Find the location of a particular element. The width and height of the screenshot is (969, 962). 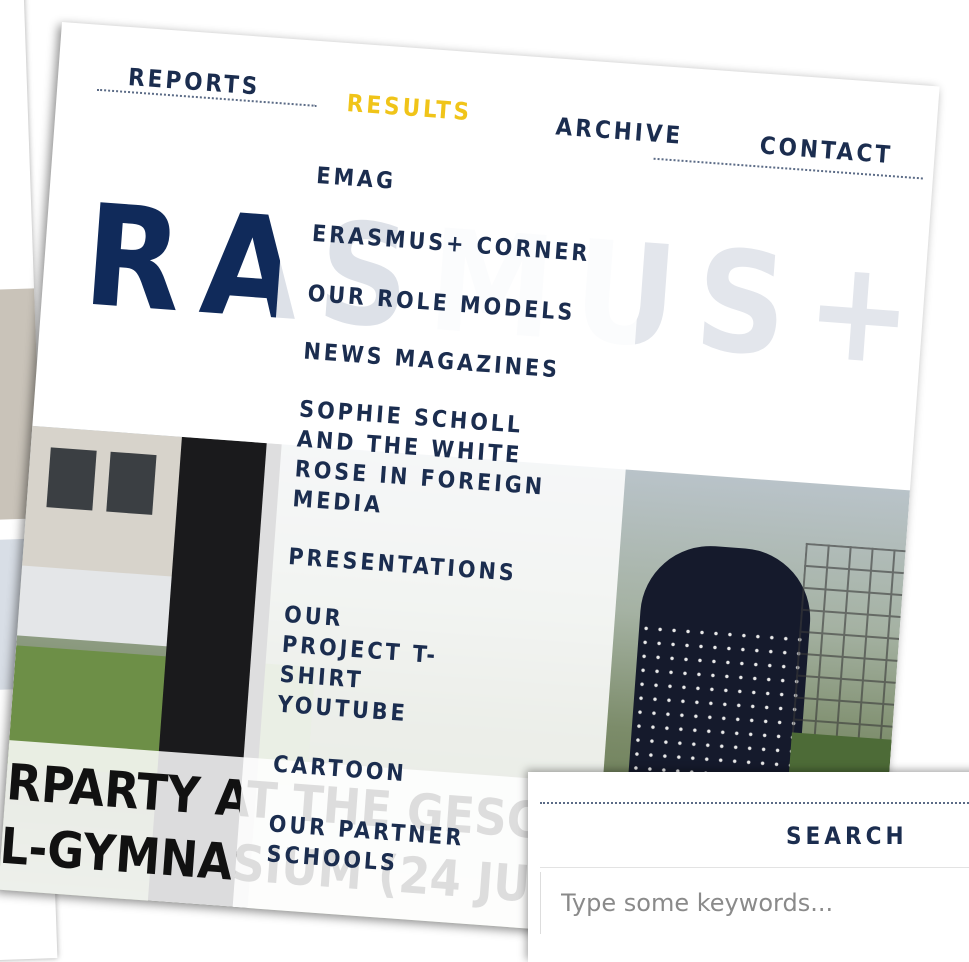

search-input is located at coordinates (754, 903).